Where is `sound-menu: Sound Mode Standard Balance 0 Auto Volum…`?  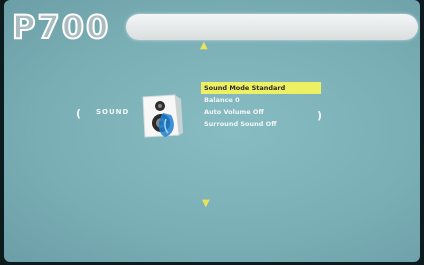
sound-menu: Sound Mode Standard Balance 0 Auto Volum… is located at coordinates (261, 106).